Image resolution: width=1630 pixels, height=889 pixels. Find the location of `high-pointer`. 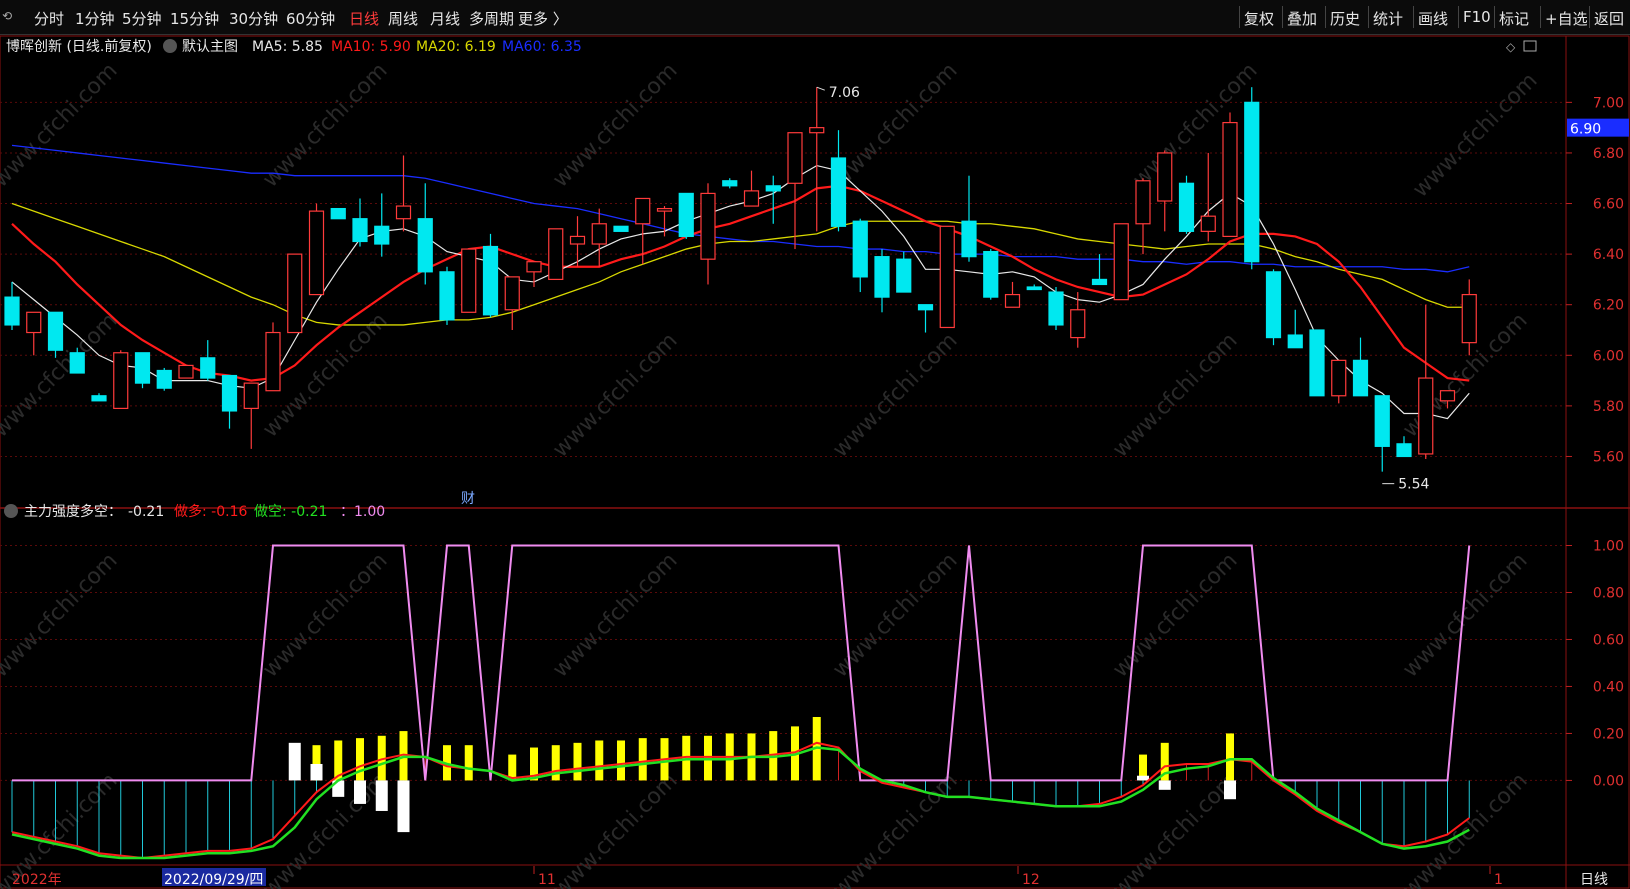

high-pointer is located at coordinates (820, 88).